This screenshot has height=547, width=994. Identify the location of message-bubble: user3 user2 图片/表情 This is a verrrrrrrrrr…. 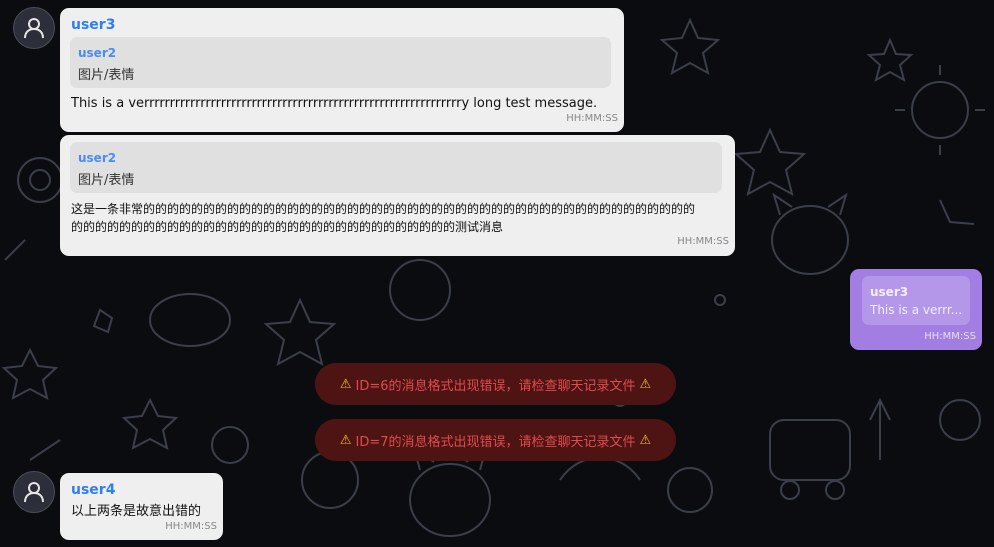
(342, 70).